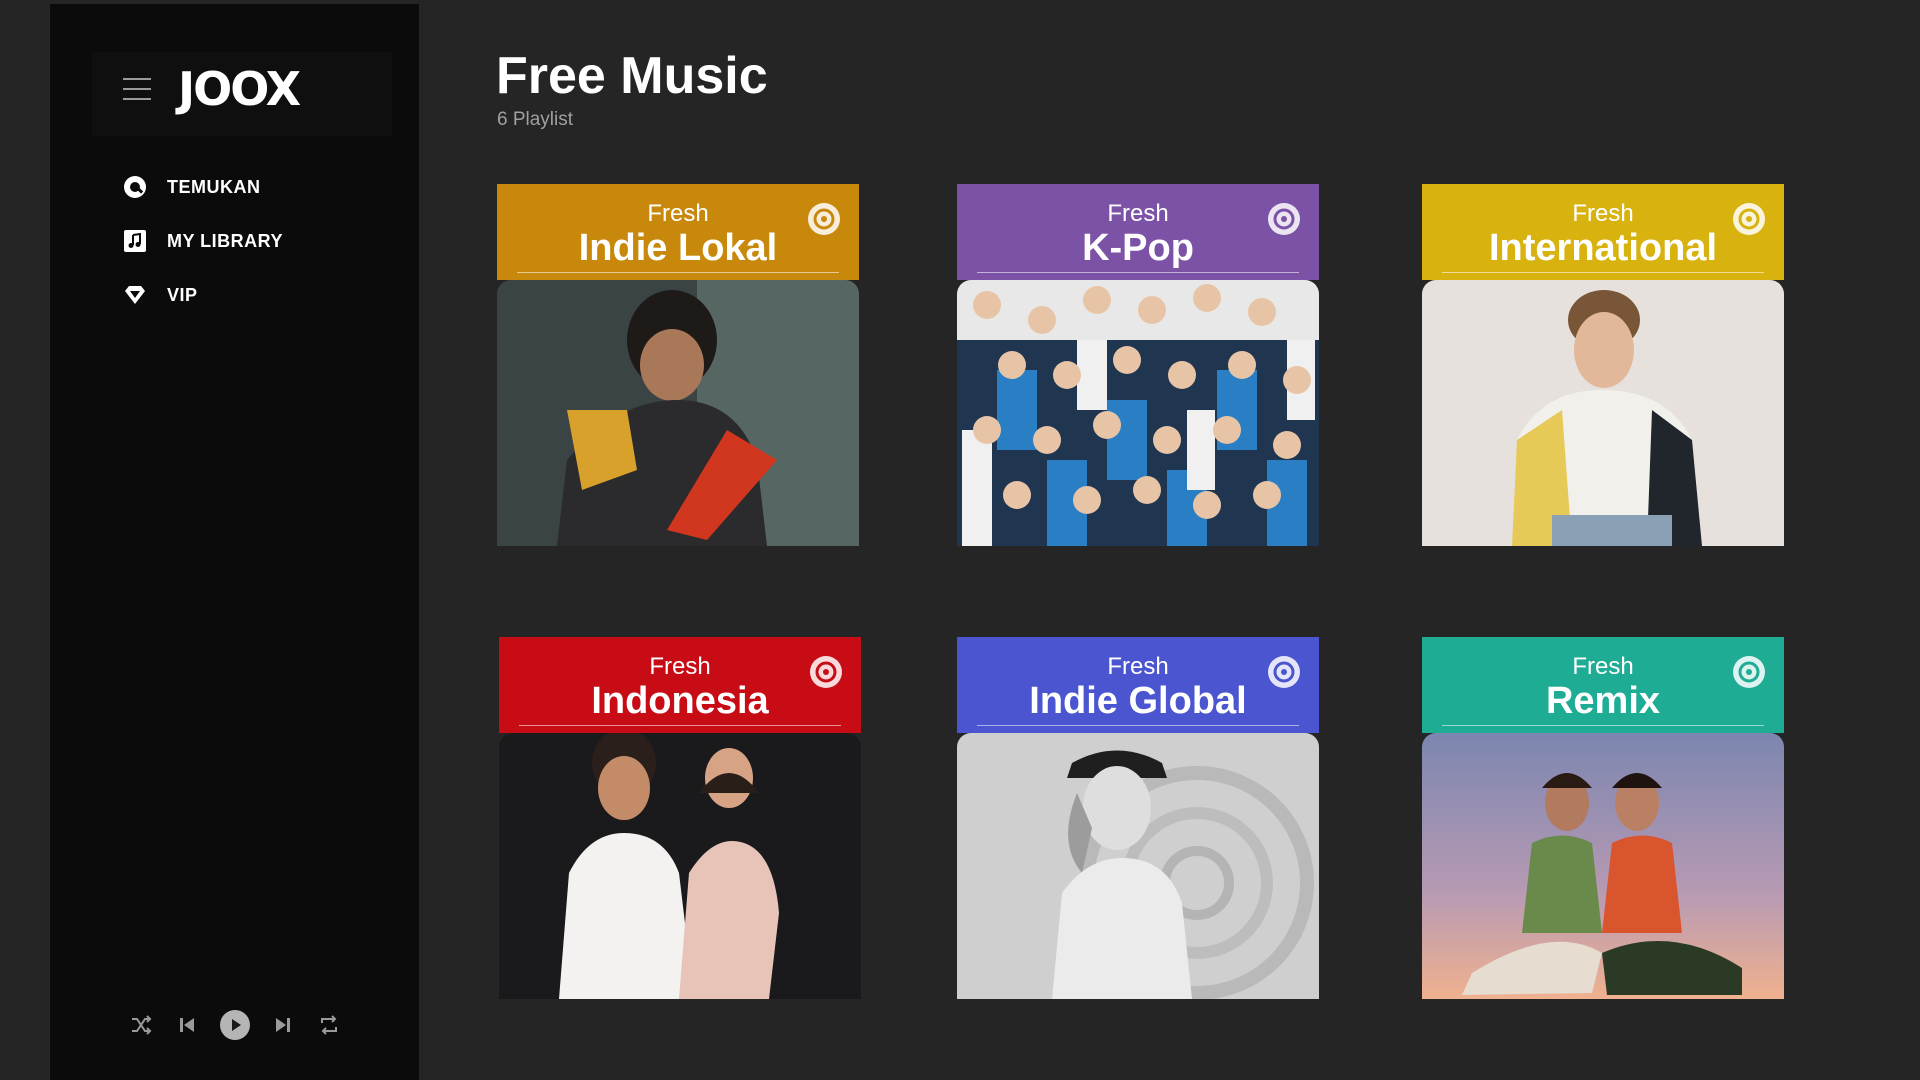  I want to click on card-title: K-Pop, so click(1138, 248).